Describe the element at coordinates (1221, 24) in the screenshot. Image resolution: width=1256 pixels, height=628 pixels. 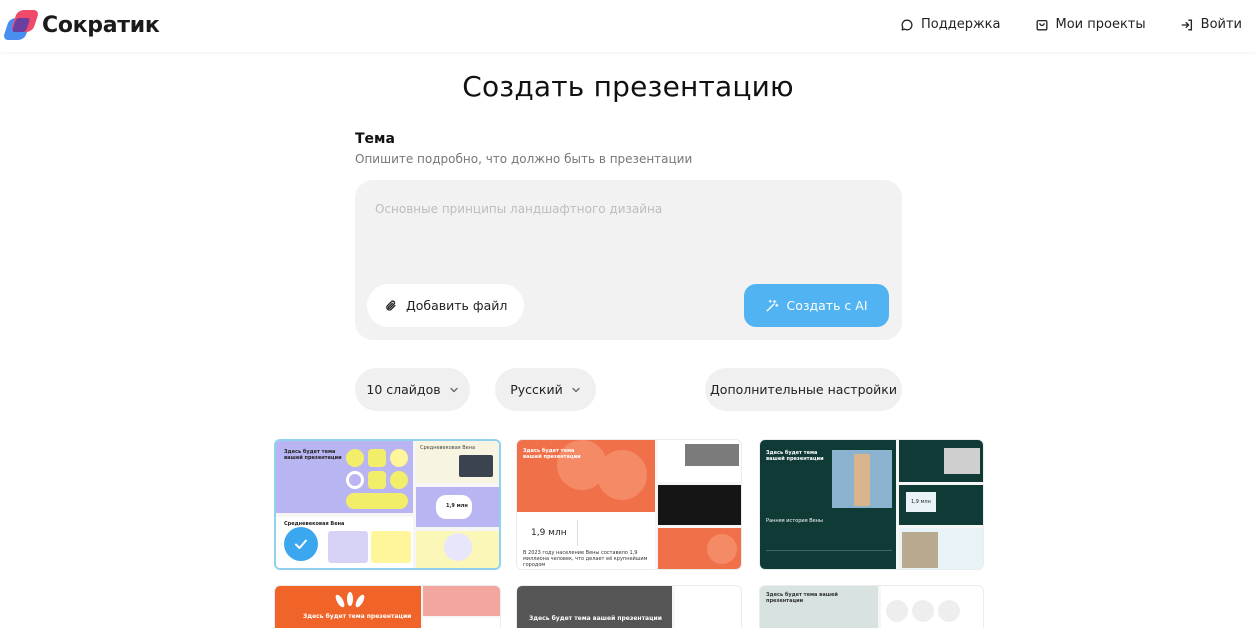
I see `login-label: Войти` at that location.